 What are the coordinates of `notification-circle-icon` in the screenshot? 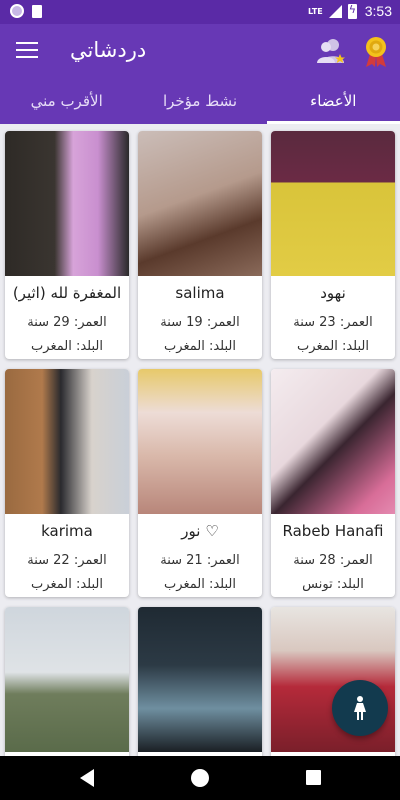 It's located at (17, 11).